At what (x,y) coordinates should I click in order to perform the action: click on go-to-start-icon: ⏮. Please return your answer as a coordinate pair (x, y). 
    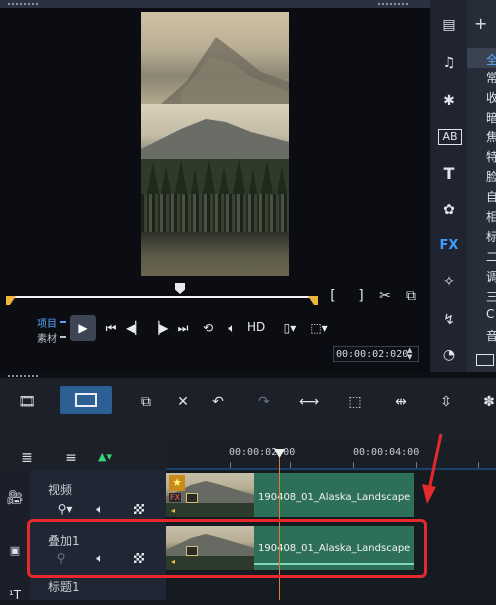
    Looking at the image, I should click on (111, 328).